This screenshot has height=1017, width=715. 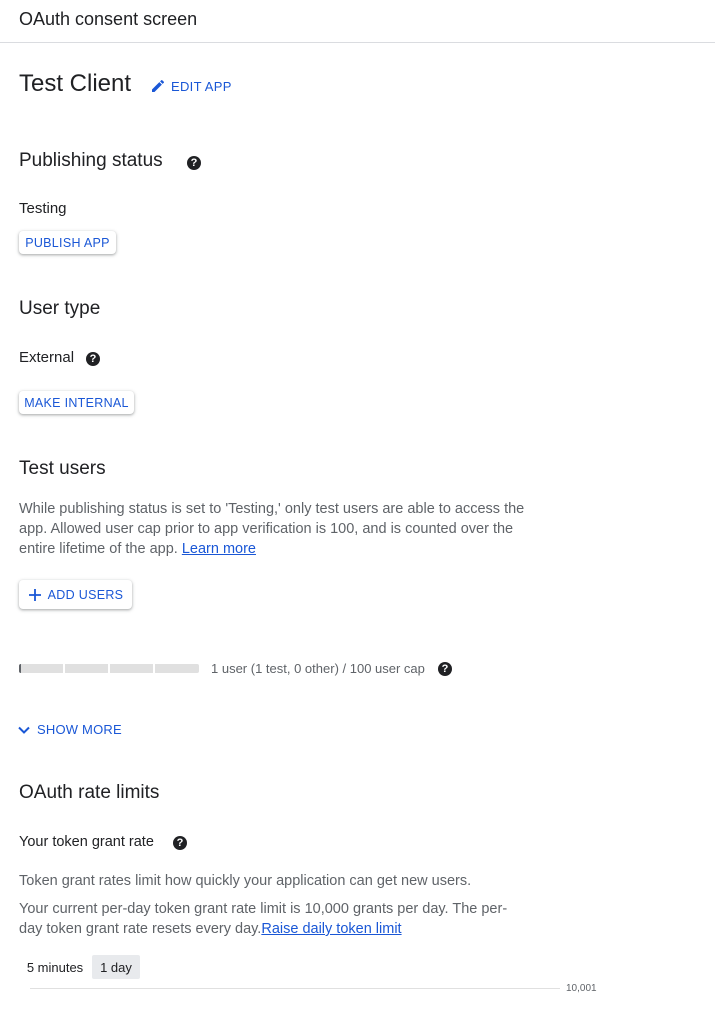 What do you see at coordinates (357, 21) in the screenshot?
I see `top-bar: OAuth consent screen` at bounding box center [357, 21].